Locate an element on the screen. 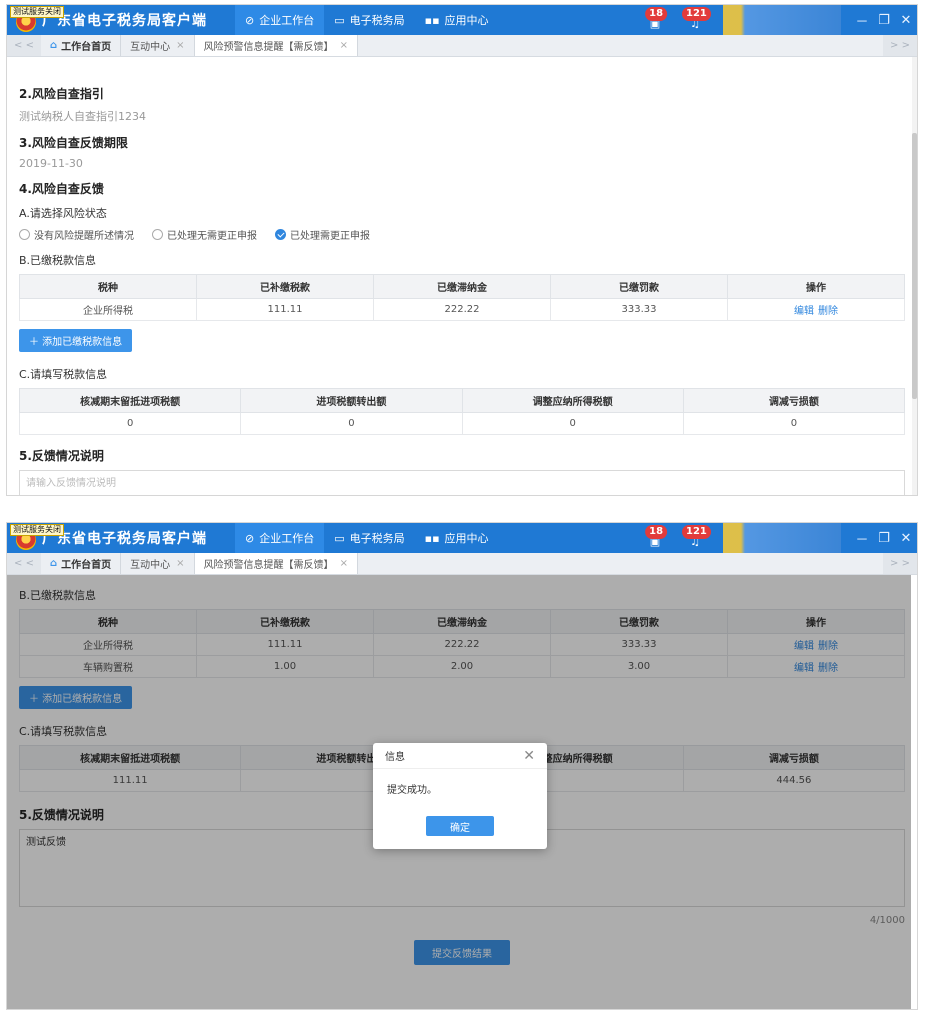 The height and width of the screenshot is (1018, 928). success-dialog: 信息 ✕ 提交成功。 确定 is located at coordinates (460, 796).